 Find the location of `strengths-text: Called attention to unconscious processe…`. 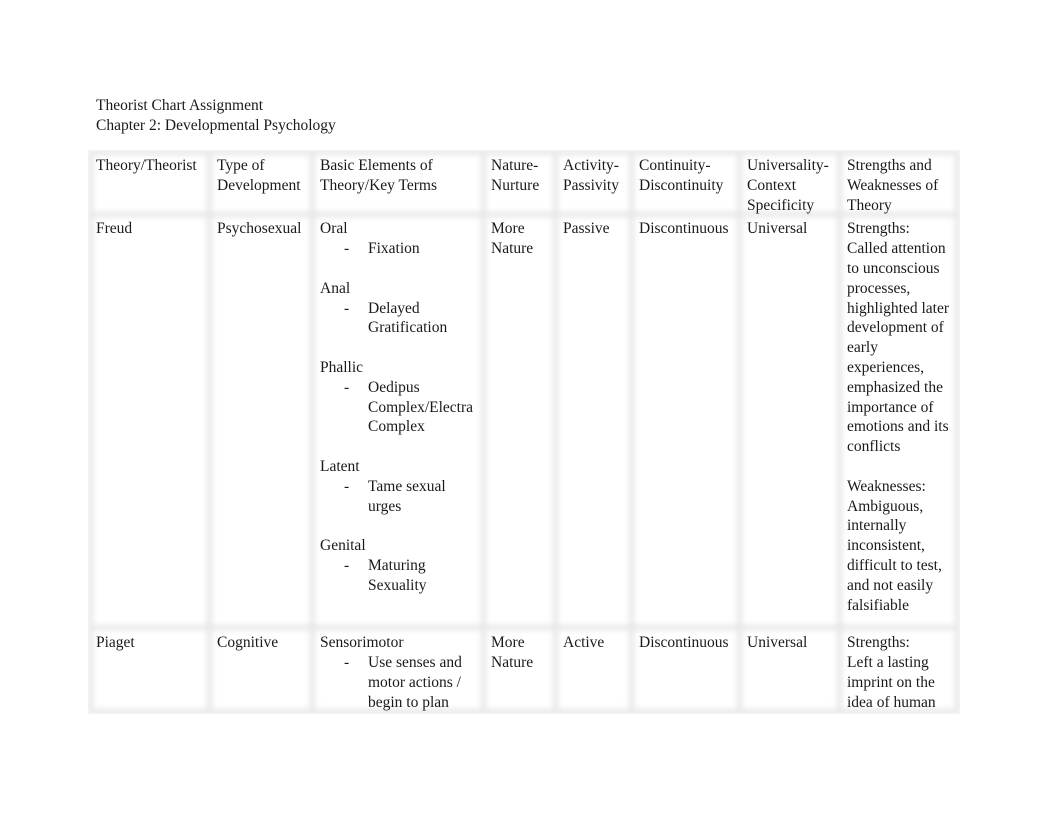

strengths-text: Called attention to unconscious processe… is located at coordinates (898, 348).